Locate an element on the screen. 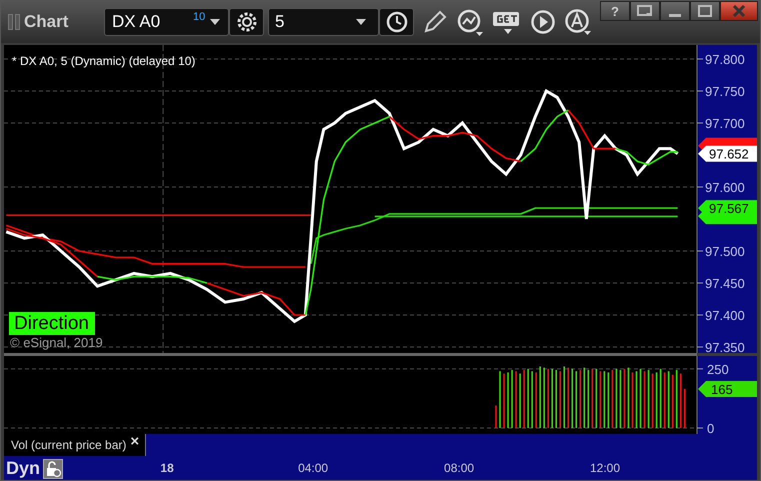  close-study-button: × is located at coordinates (133, 445).